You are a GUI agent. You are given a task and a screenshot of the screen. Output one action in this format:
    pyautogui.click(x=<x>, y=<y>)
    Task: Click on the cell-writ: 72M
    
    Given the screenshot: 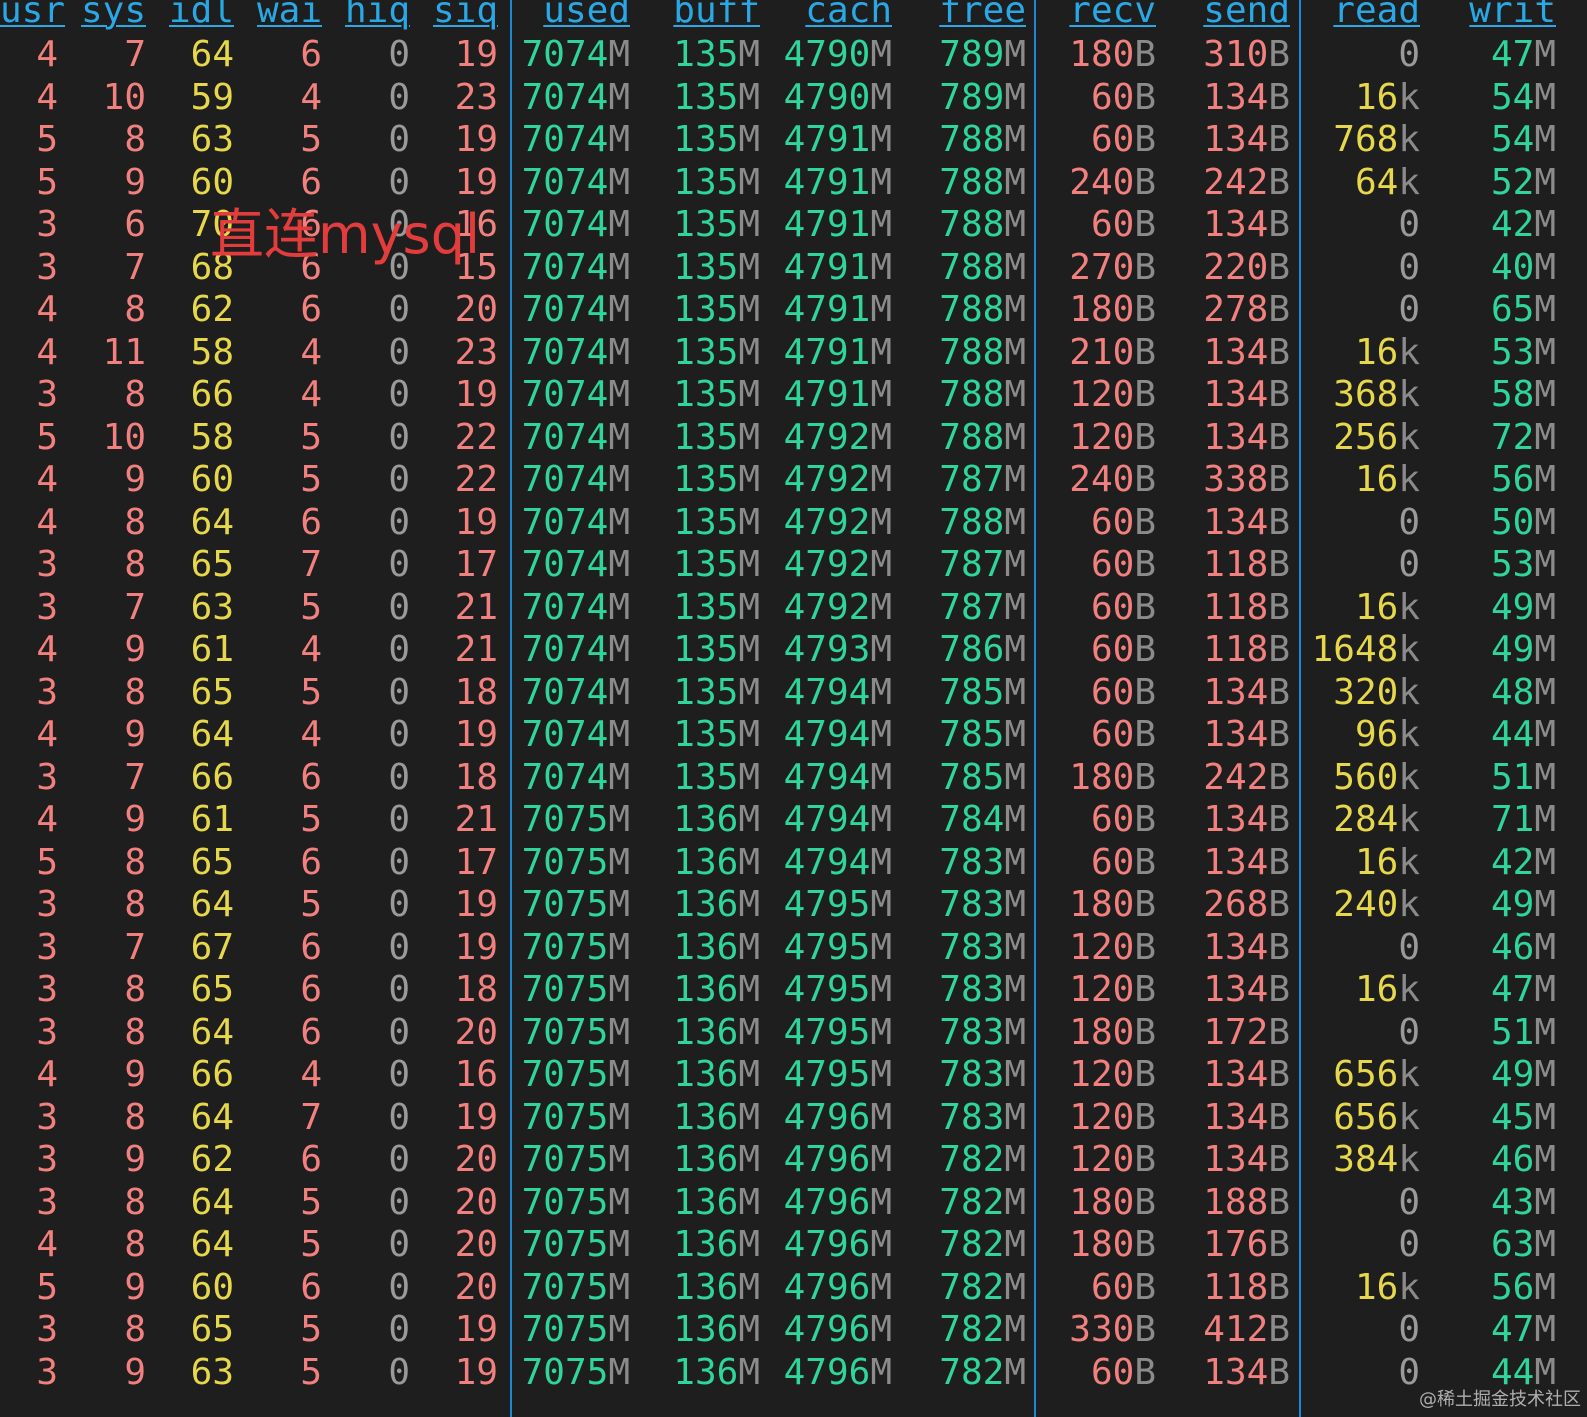 What is the action you would take?
    pyautogui.click(x=1523, y=437)
    